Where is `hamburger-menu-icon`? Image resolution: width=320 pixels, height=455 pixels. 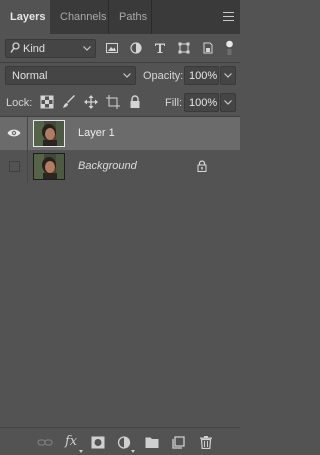 hamburger-menu-icon is located at coordinates (228, 16).